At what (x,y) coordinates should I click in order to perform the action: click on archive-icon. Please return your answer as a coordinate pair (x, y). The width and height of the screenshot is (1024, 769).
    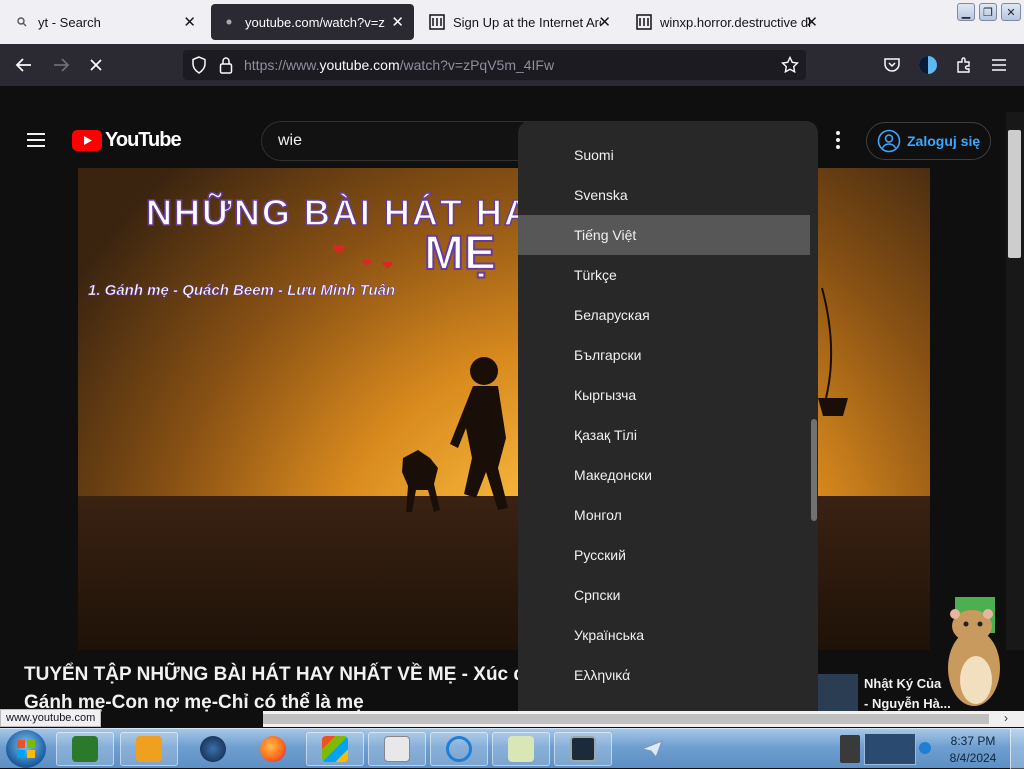
    Looking at the image, I should click on (644, 22).